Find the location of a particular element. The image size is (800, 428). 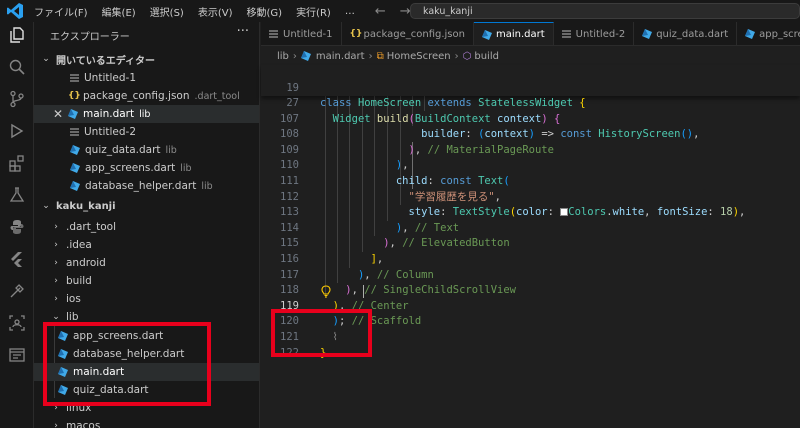

menu-selection: 選択(S) is located at coordinates (167, 11).